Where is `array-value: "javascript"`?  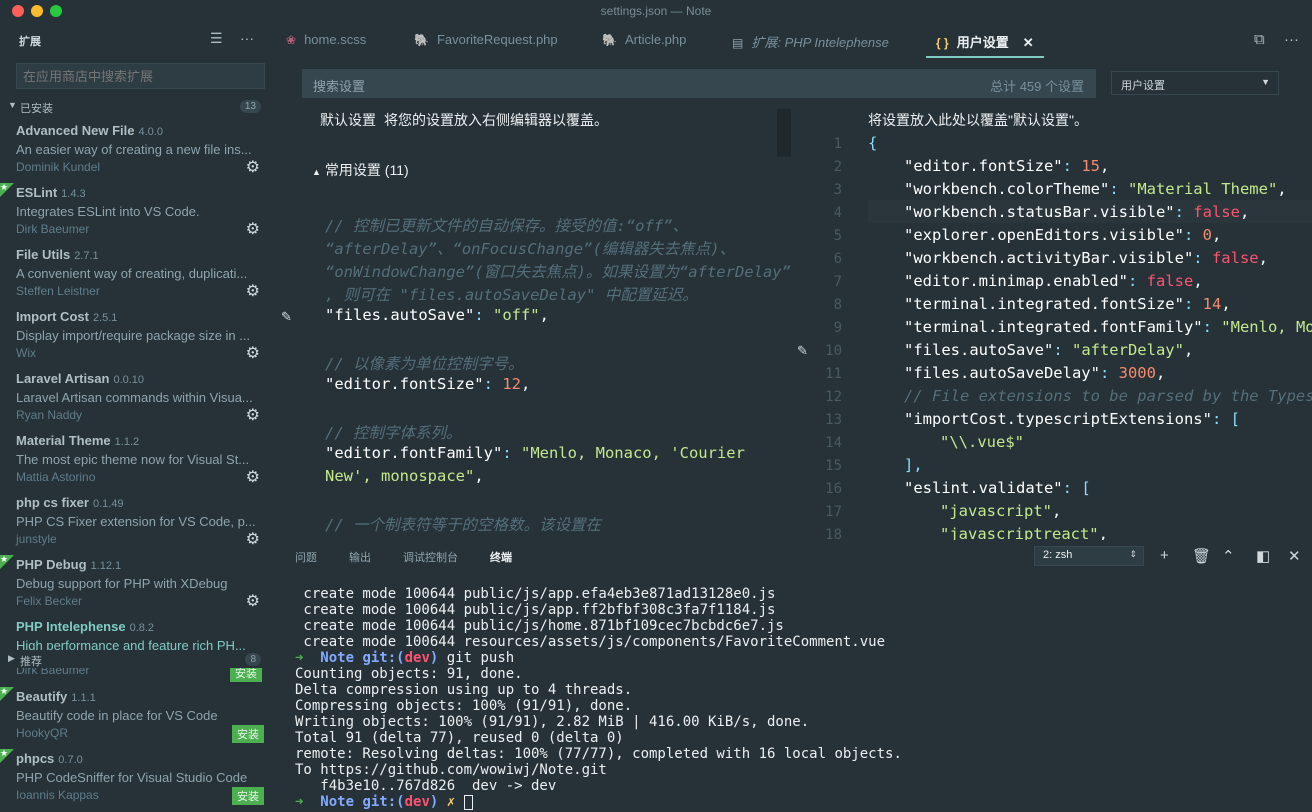
array-value: "javascript" is located at coordinates (996, 511).